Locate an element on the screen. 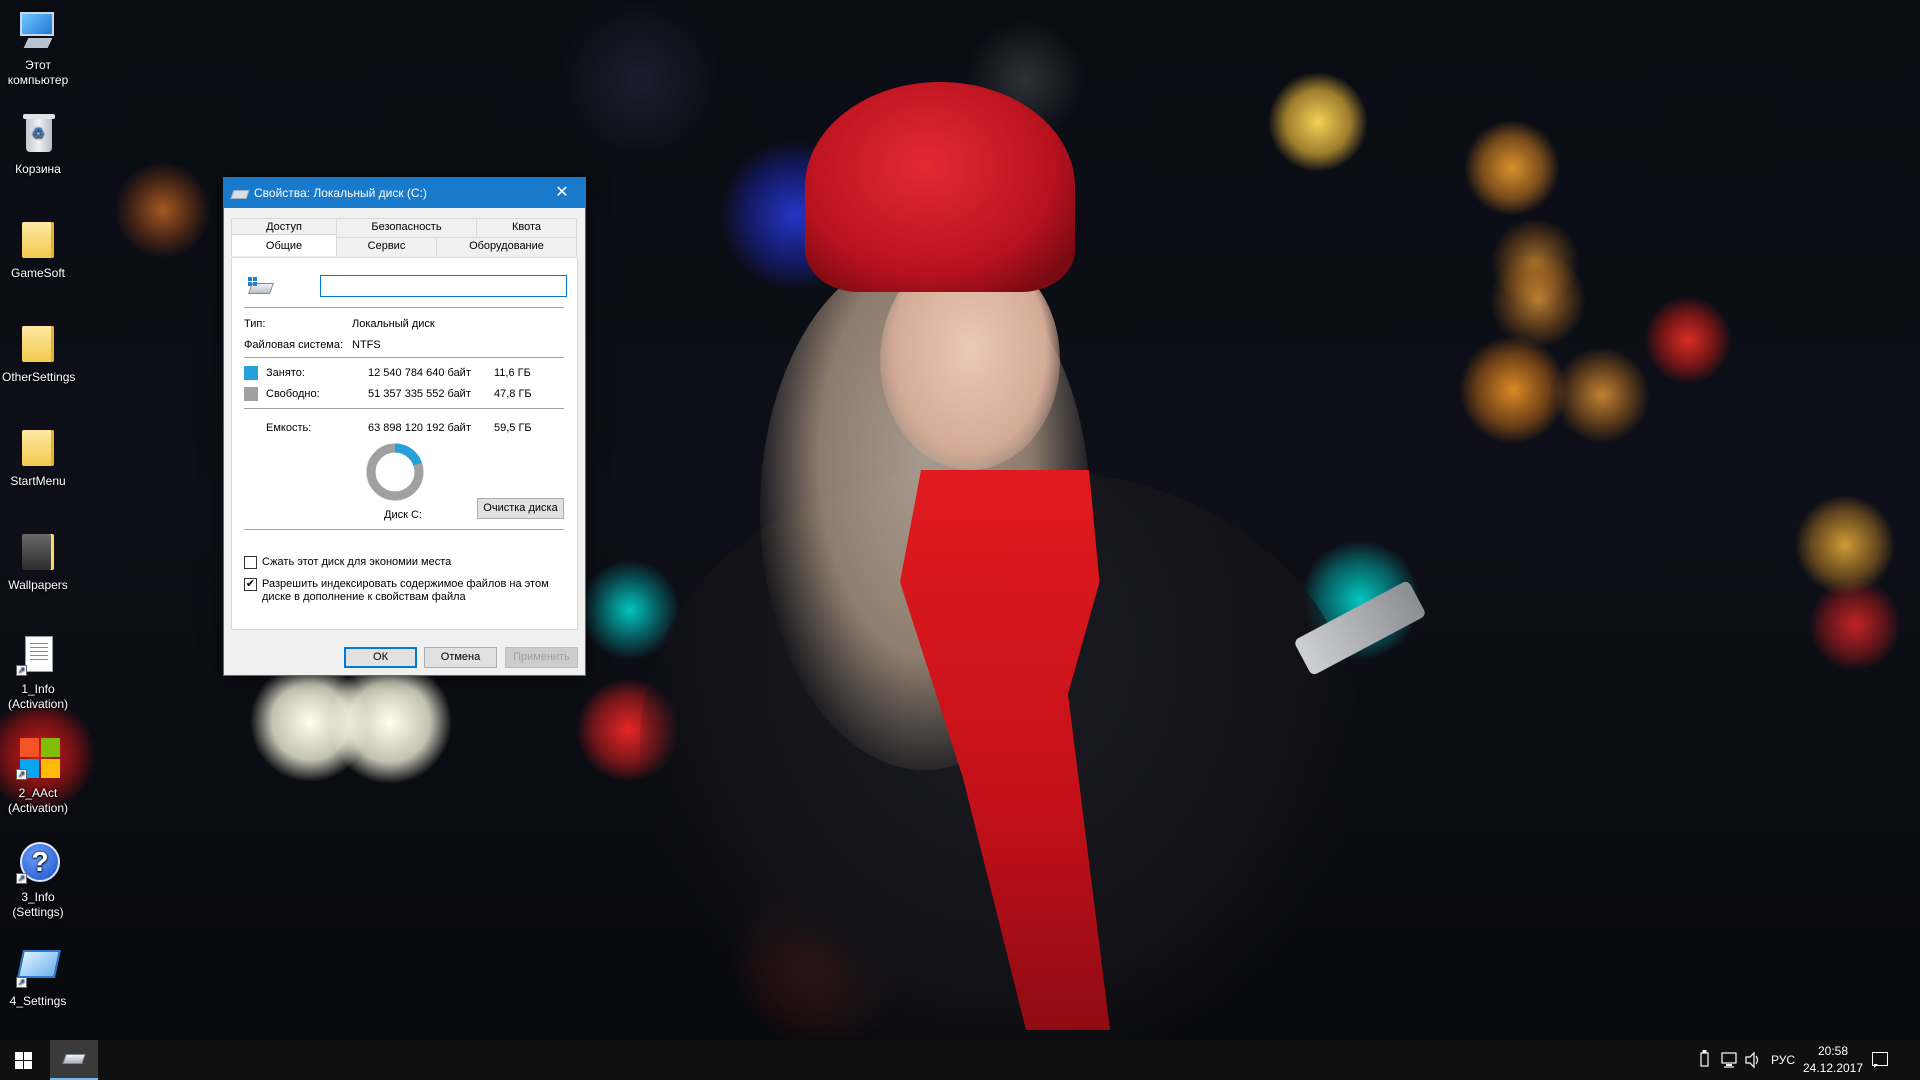  ok-button: ОК is located at coordinates (380, 657).